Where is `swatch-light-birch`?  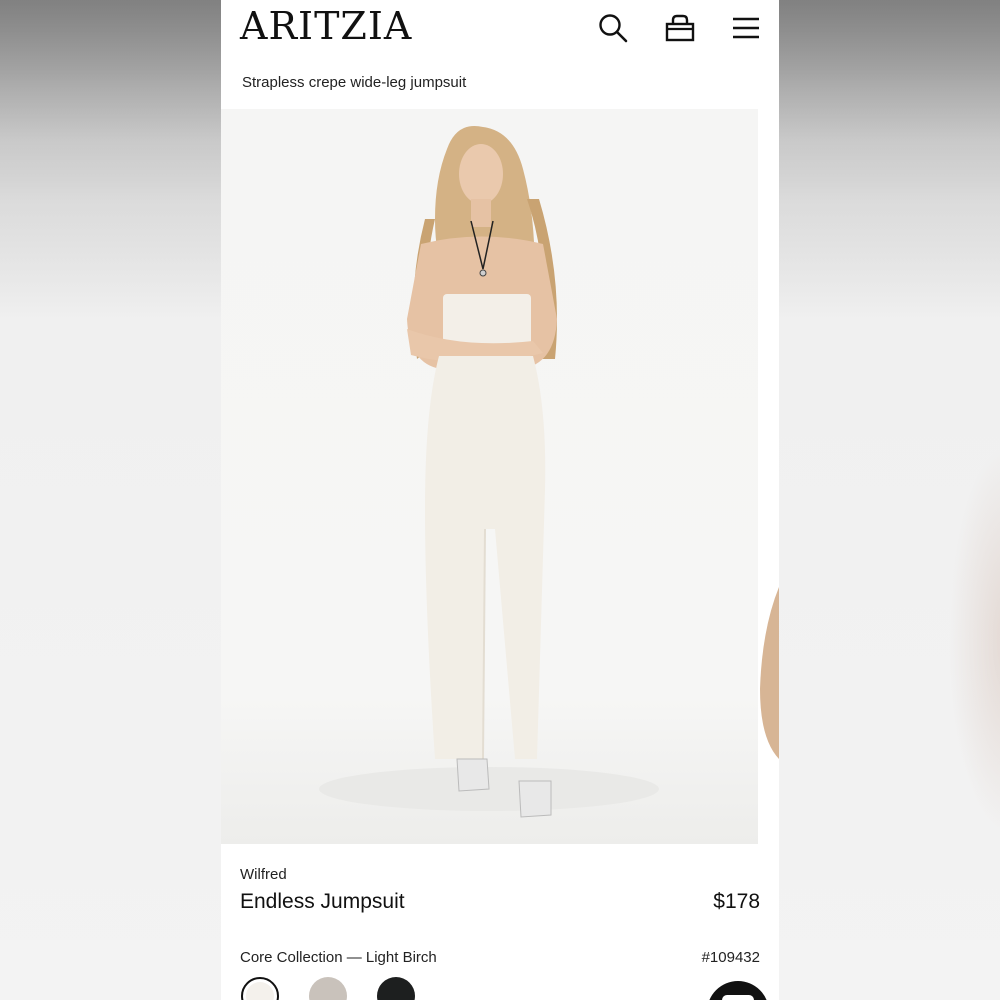
swatch-light-birch is located at coordinates (260, 988).